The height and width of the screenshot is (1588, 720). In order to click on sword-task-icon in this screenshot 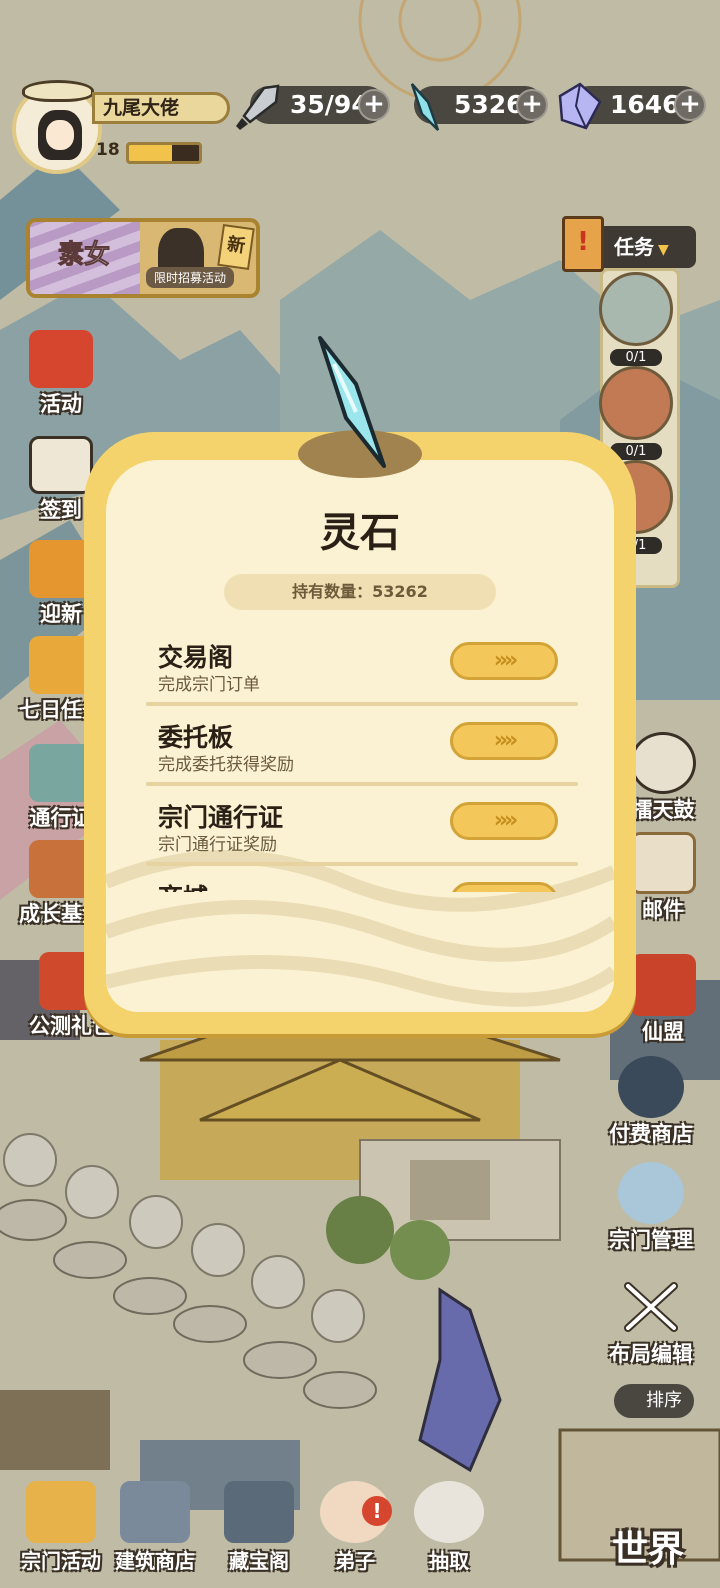, I will do `click(636, 403)`.